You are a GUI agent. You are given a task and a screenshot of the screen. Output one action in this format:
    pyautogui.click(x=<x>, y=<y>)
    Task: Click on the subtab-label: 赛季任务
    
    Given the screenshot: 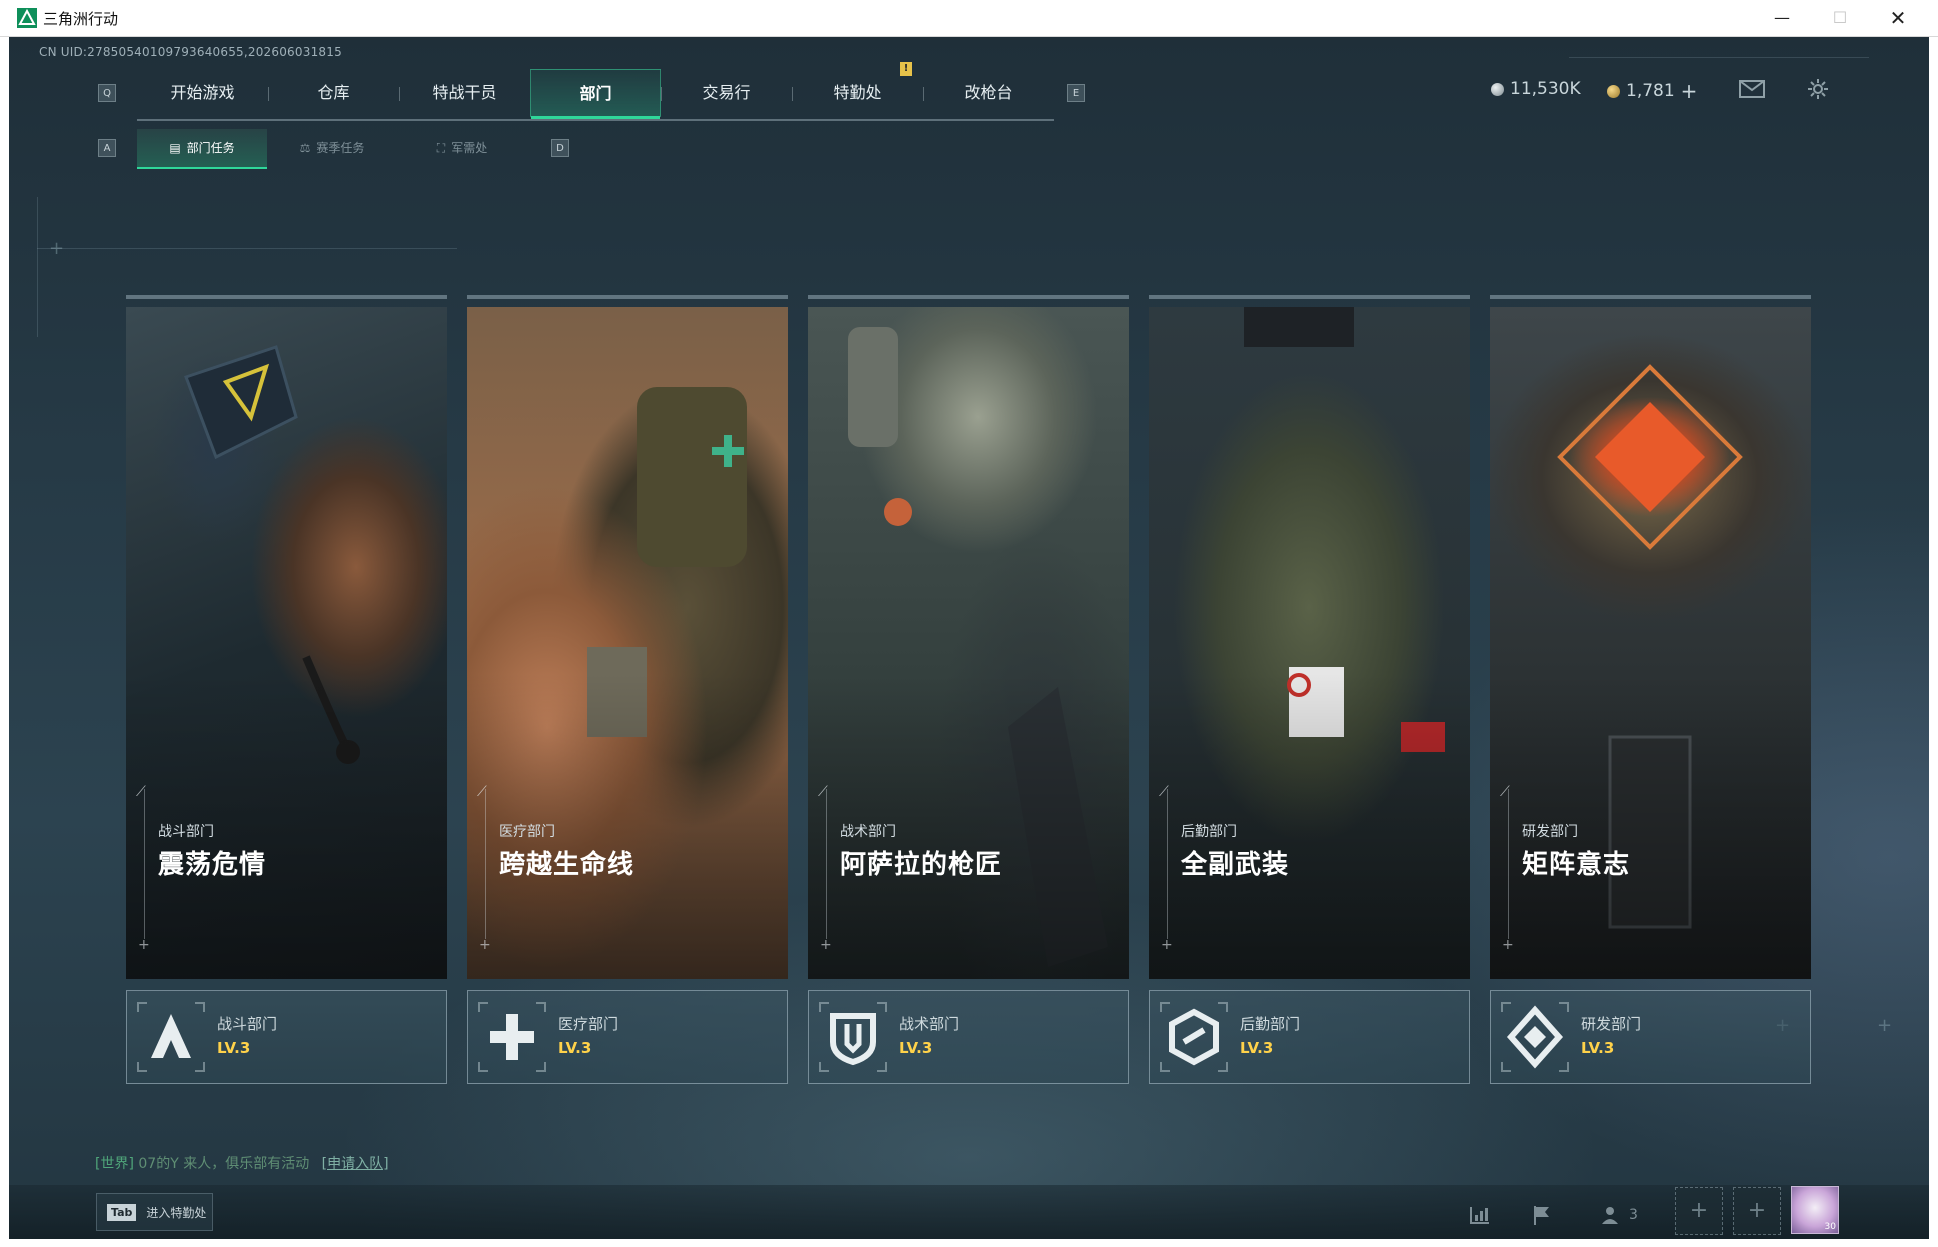 What is the action you would take?
    pyautogui.click(x=340, y=148)
    